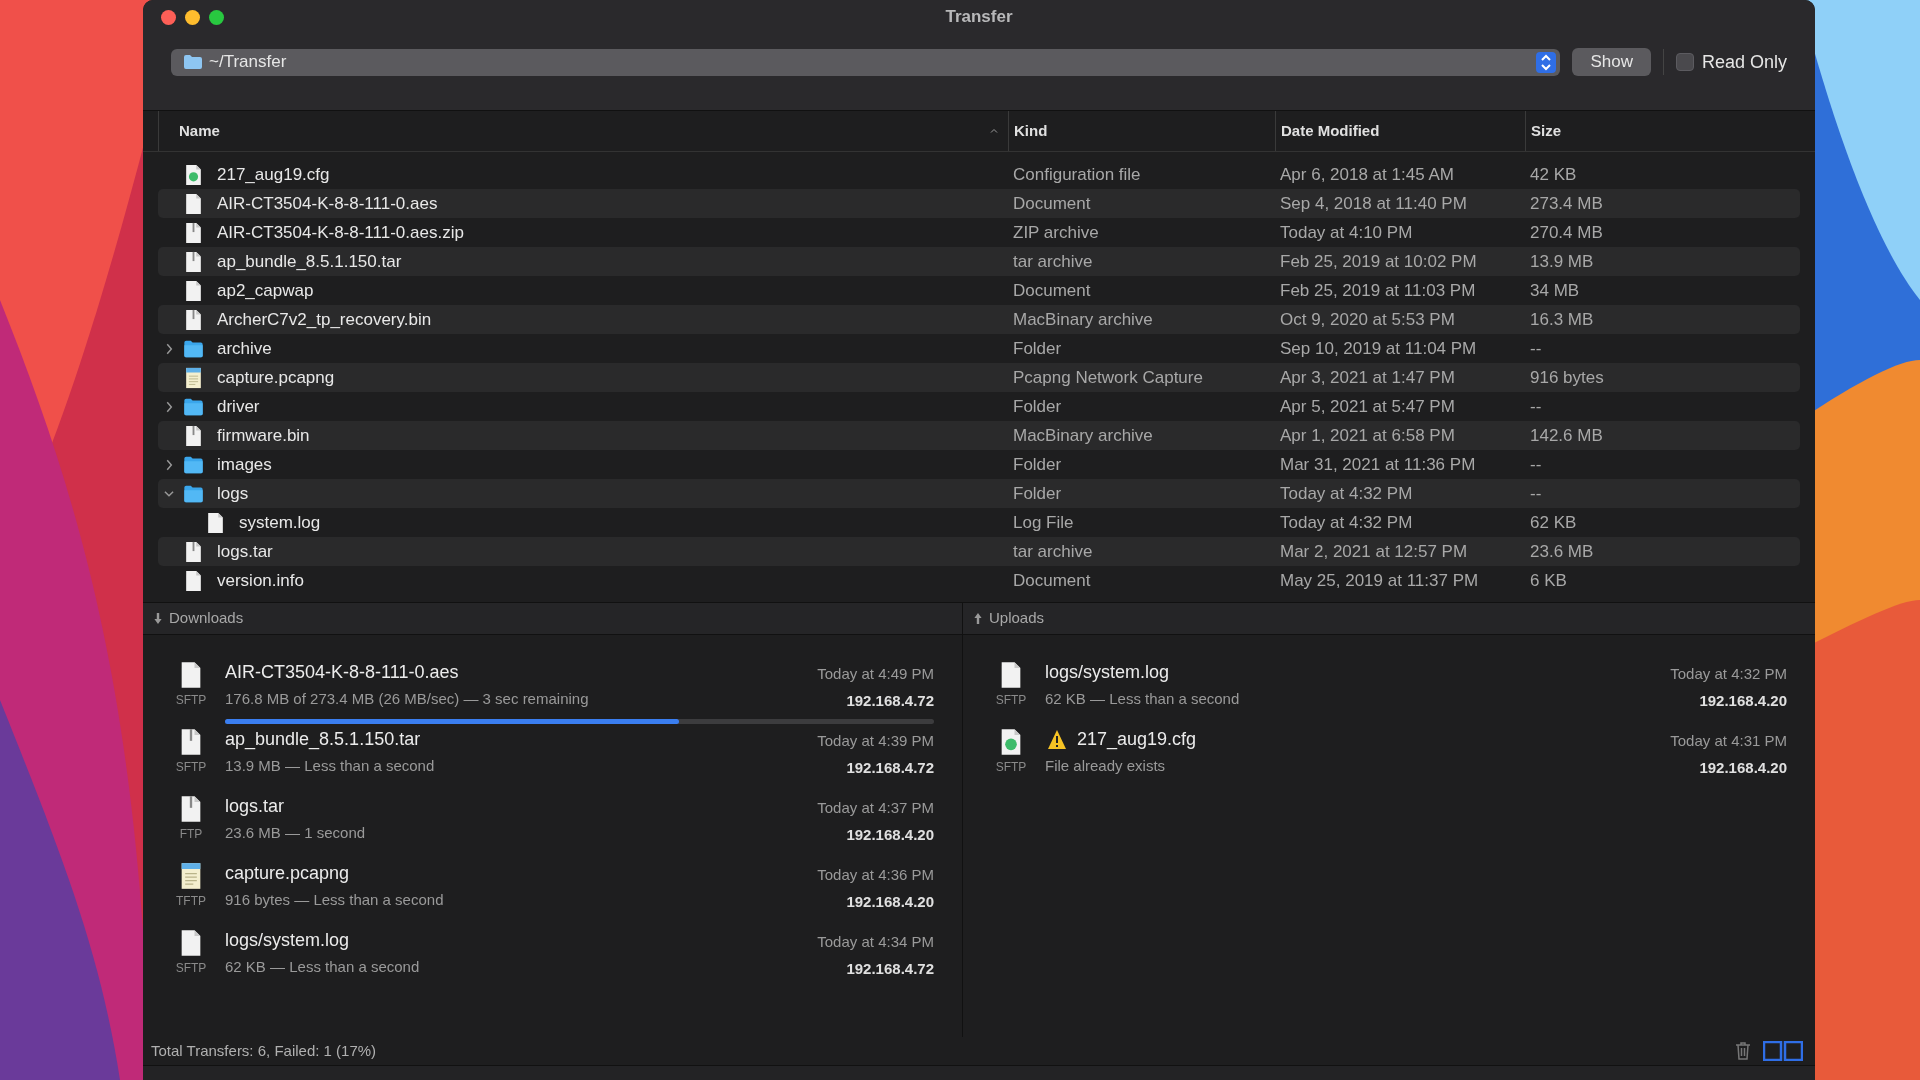 The image size is (1920, 1080). What do you see at coordinates (1744, 62) in the screenshot?
I see `read-only-label: Read Only` at bounding box center [1744, 62].